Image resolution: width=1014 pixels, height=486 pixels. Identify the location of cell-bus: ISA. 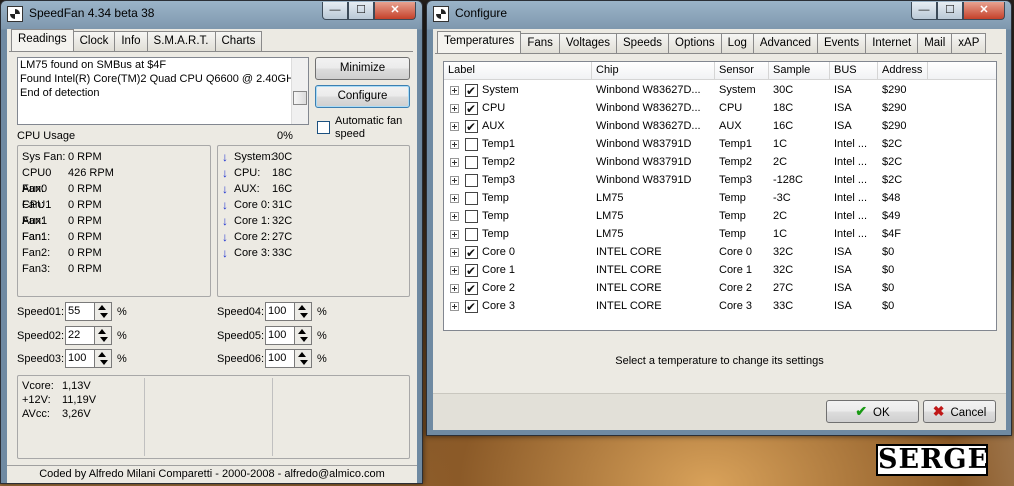
(843, 288).